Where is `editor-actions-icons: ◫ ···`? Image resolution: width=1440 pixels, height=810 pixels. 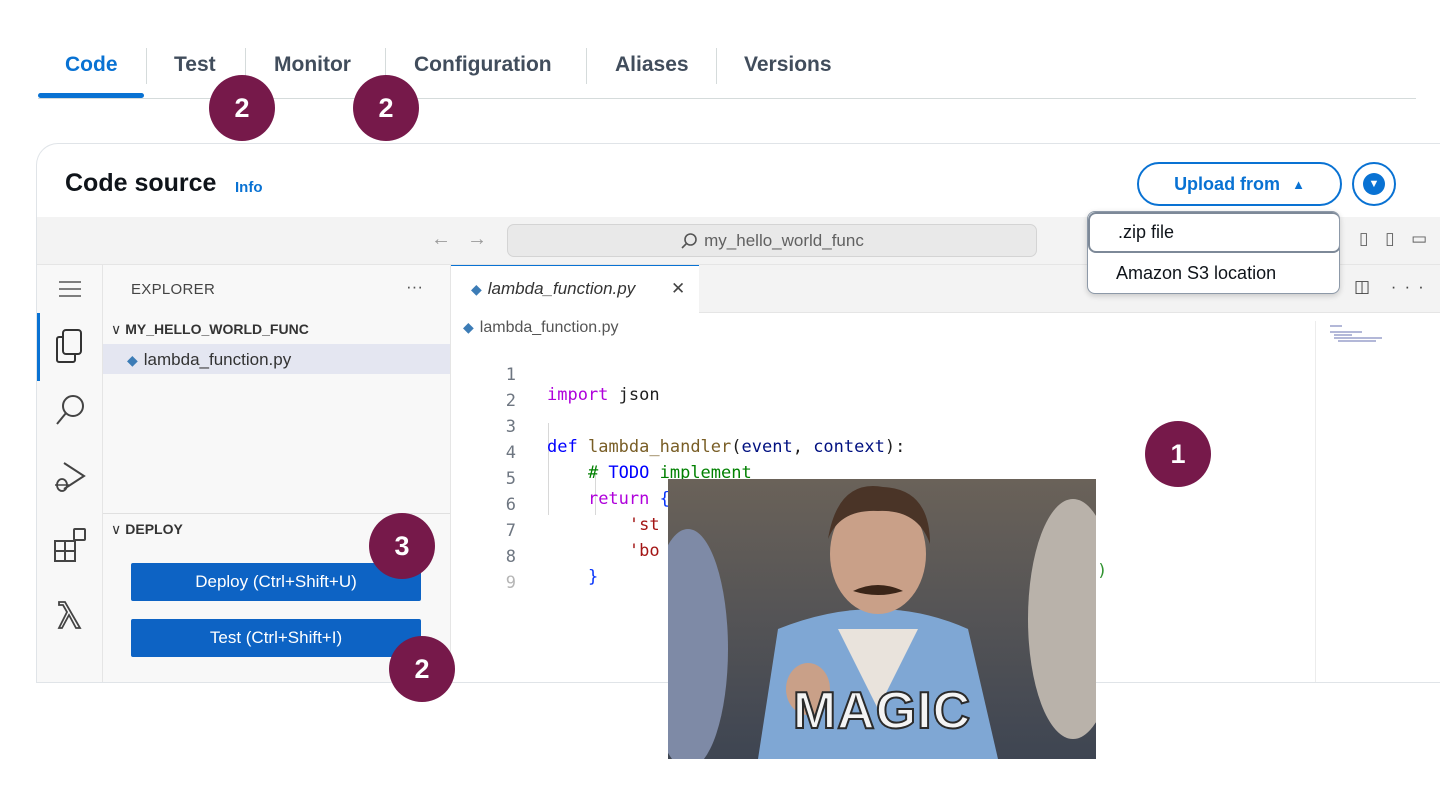
editor-actions-icons: ◫ ··· is located at coordinates (1393, 287).